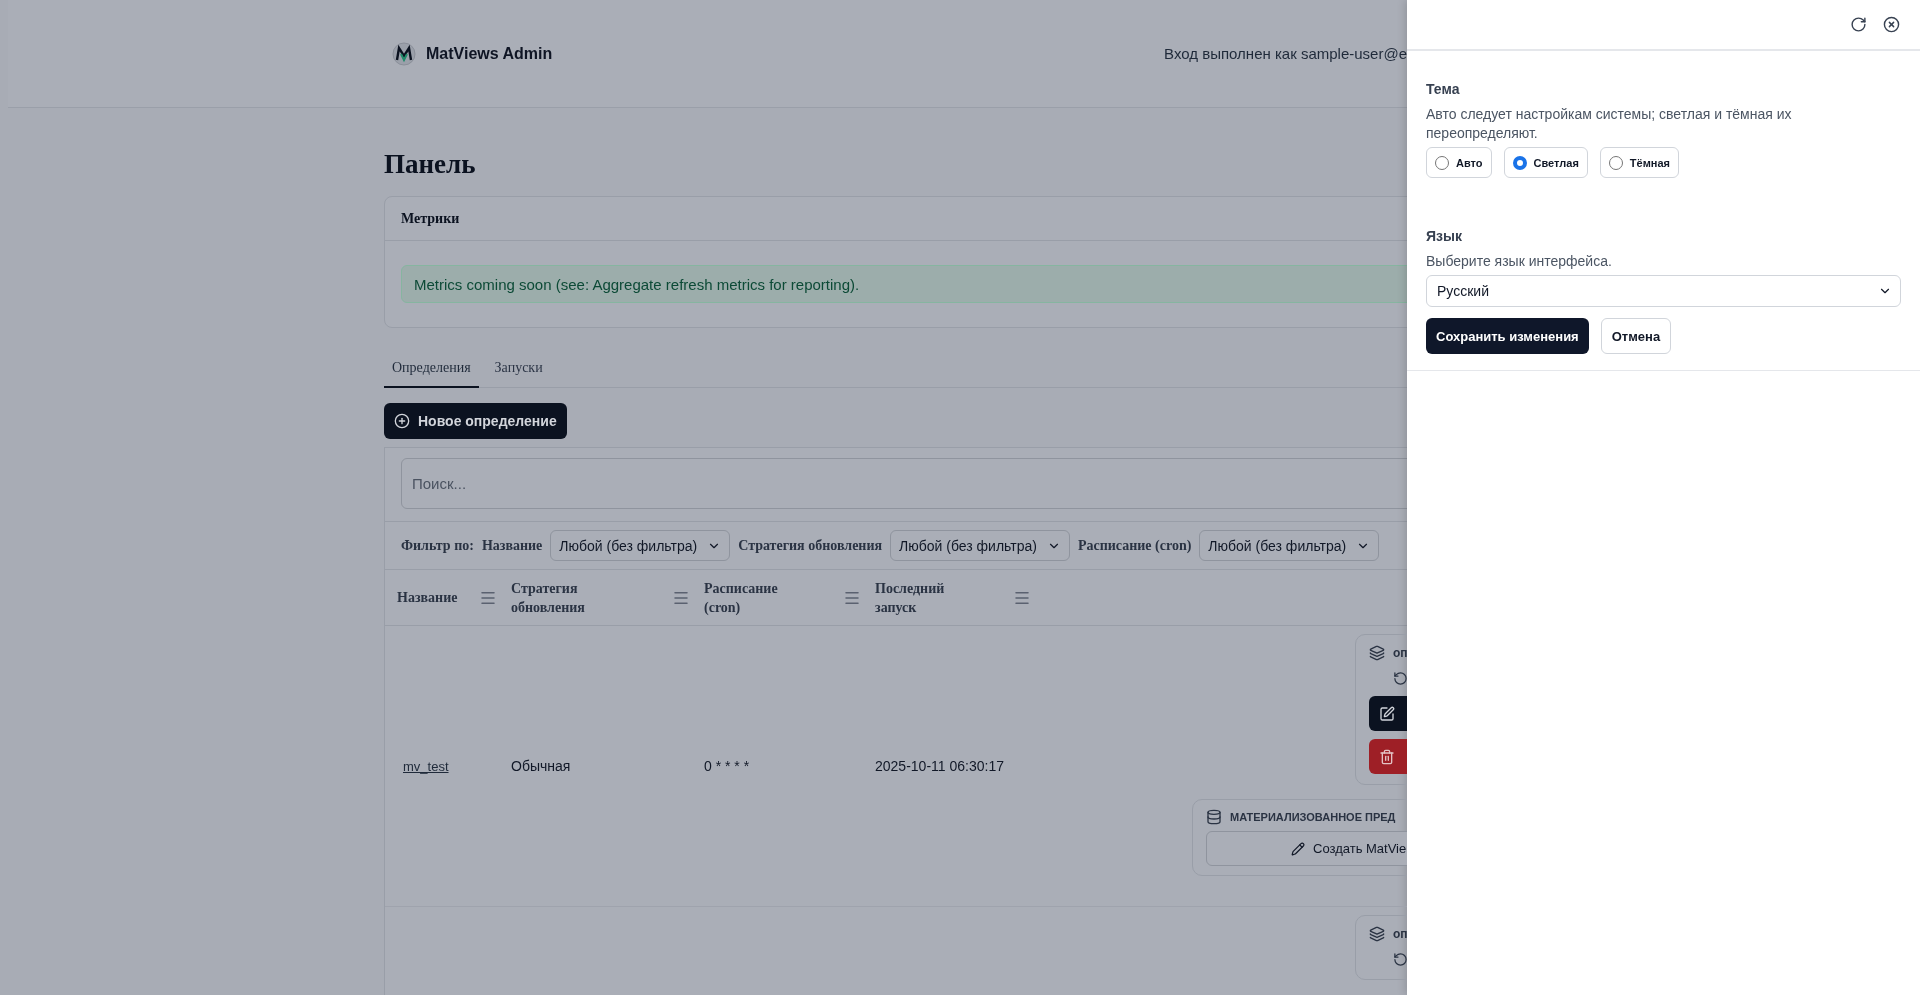 The width and height of the screenshot is (1920, 995). I want to click on page-title: Панель, so click(430, 164).